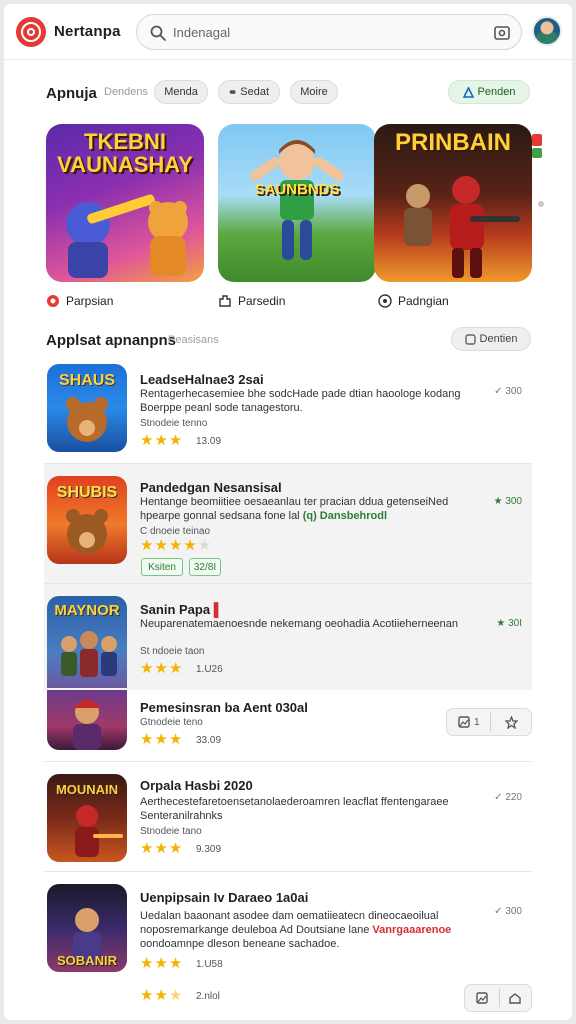 This screenshot has width=576, height=1024. I want to click on row-actions: 1, so click(489, 722).